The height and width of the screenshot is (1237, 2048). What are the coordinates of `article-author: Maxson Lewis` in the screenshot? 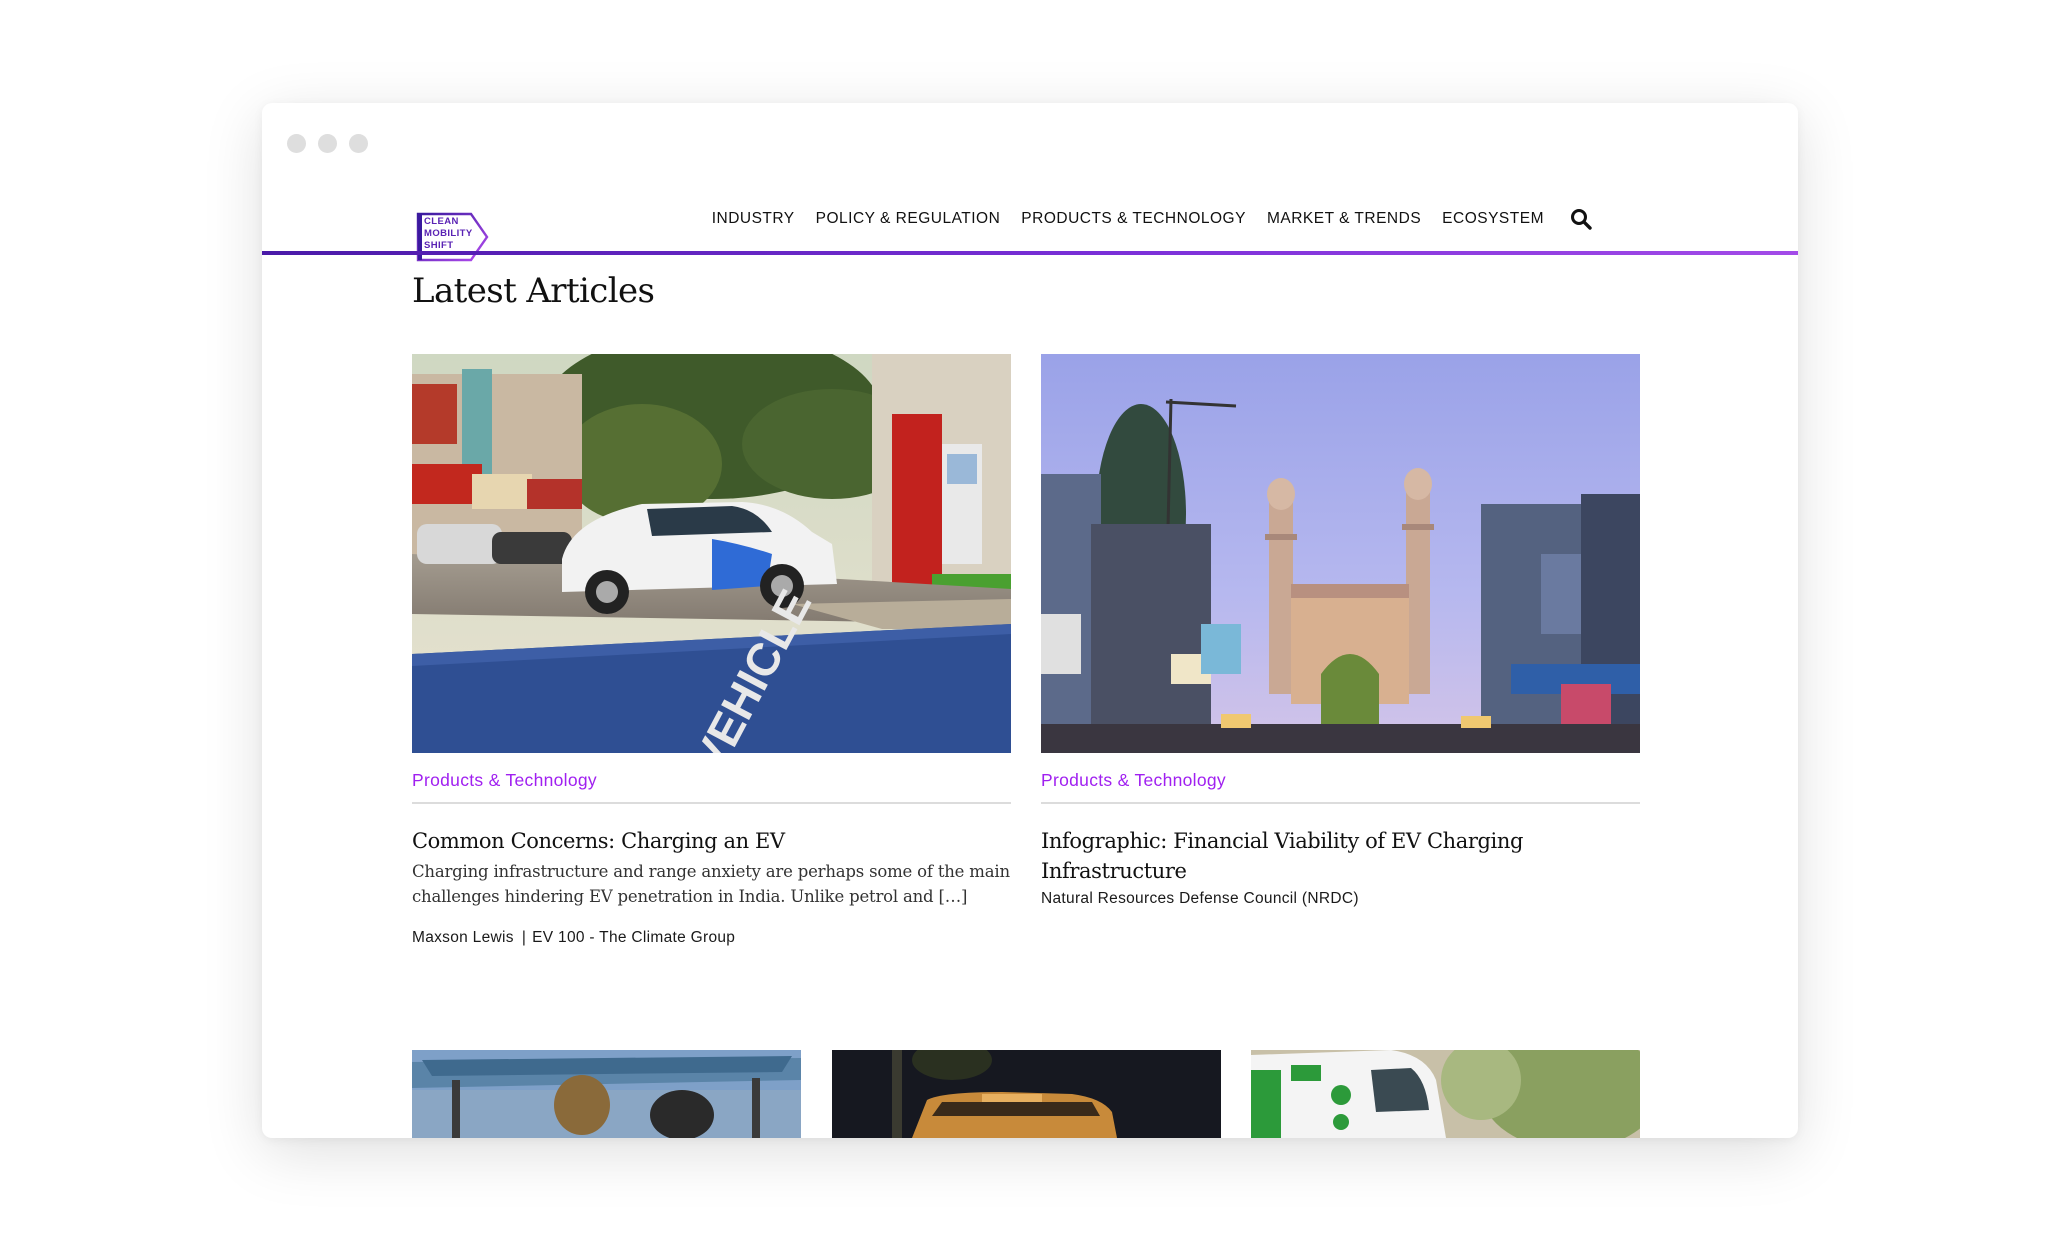 It's located at (463, 937).